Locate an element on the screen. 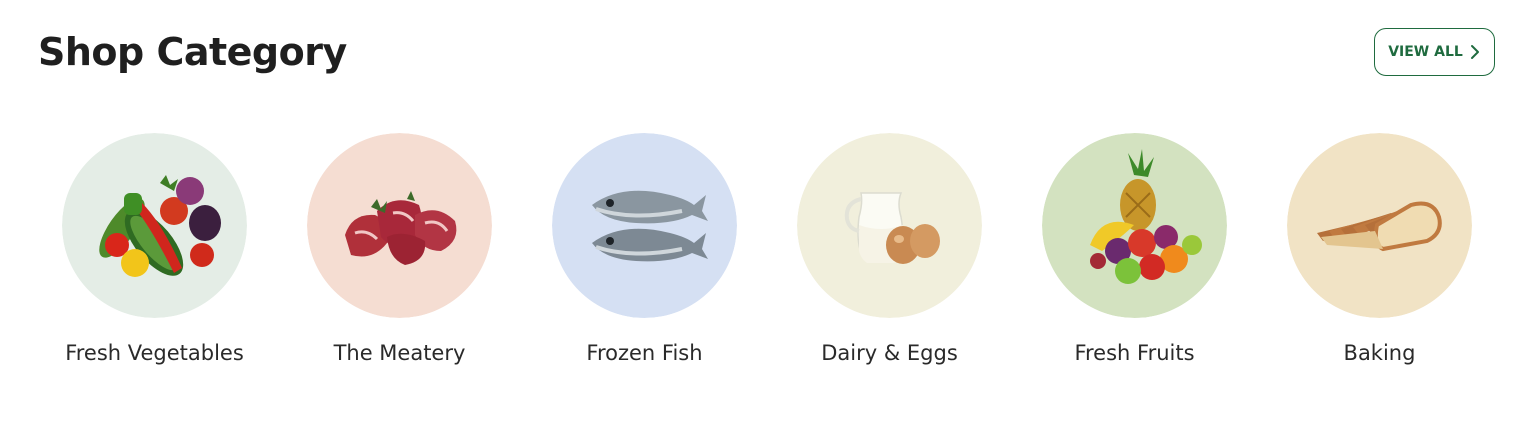  section-title: Shop Category is located at coordinates (192, 52).